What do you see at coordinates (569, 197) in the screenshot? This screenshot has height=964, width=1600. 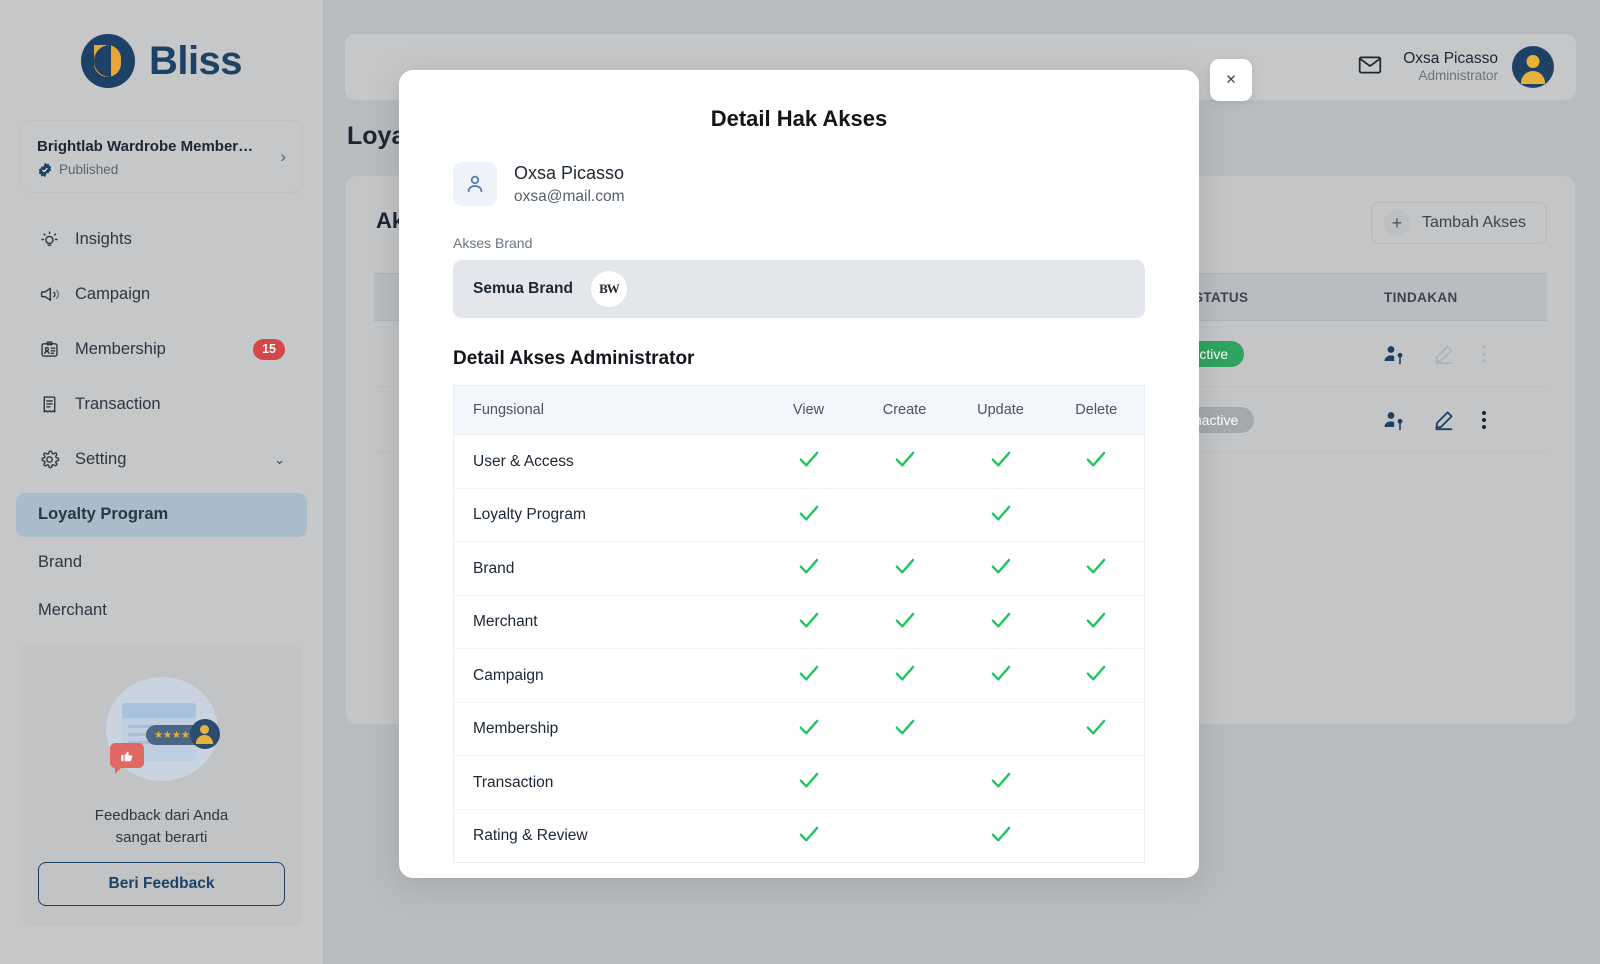 I see `modal-user-email: oxsa@mail.com` at bounding box center [569, 197].